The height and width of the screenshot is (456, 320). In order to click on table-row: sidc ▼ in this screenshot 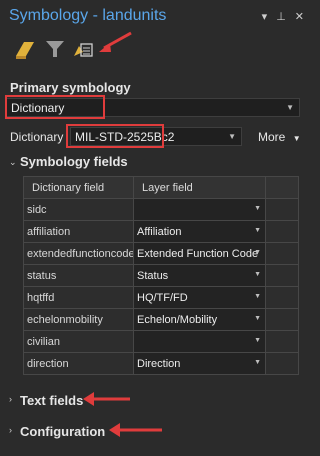, I will do `click(161, 209)`.